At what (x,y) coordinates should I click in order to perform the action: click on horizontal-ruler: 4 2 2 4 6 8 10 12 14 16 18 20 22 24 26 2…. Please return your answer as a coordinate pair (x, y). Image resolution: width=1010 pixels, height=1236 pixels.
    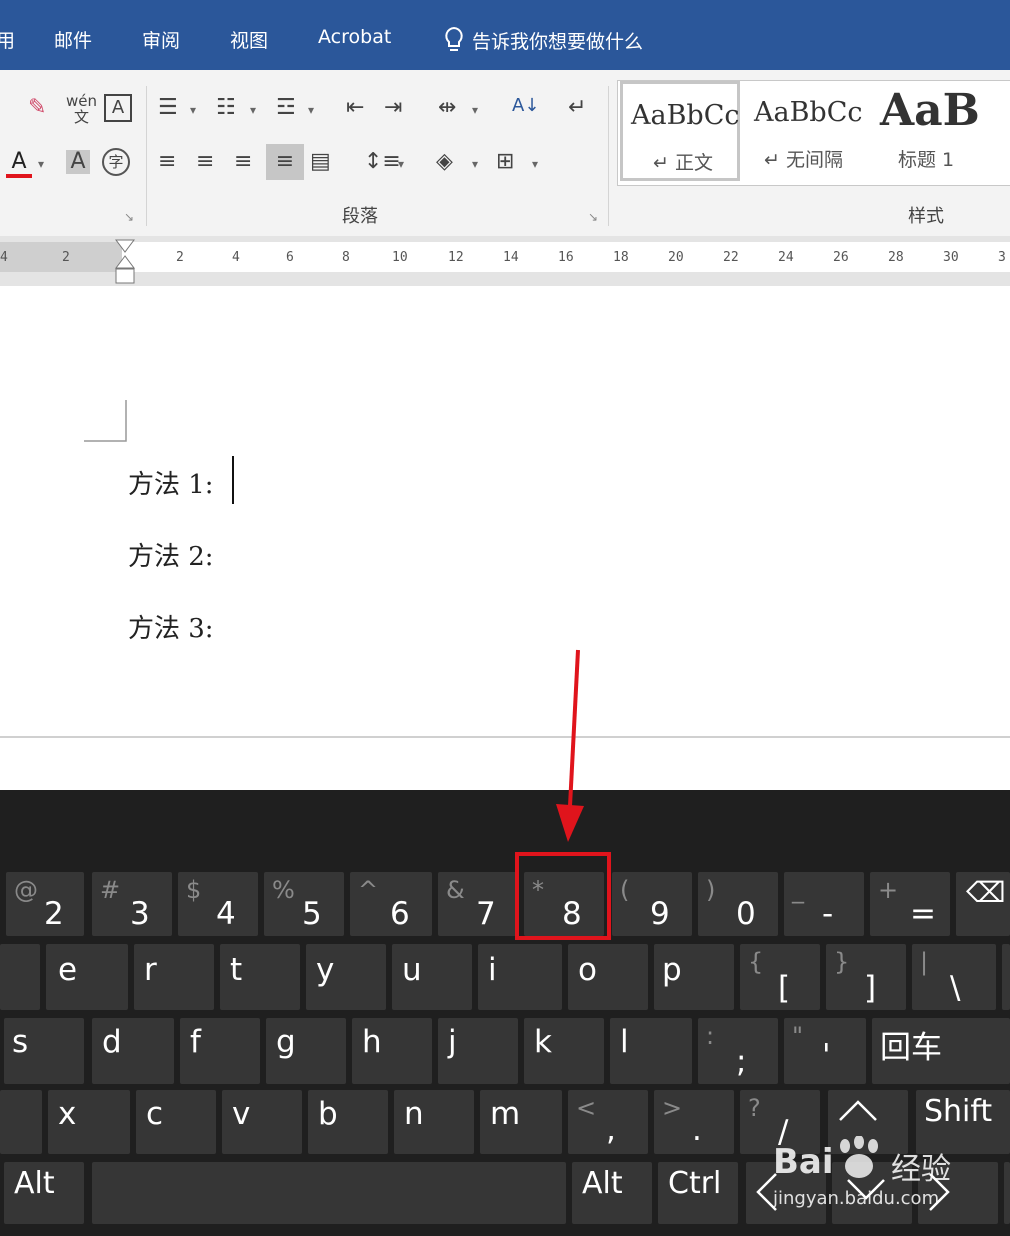
    Looking at the image, I should click on (505, 257).